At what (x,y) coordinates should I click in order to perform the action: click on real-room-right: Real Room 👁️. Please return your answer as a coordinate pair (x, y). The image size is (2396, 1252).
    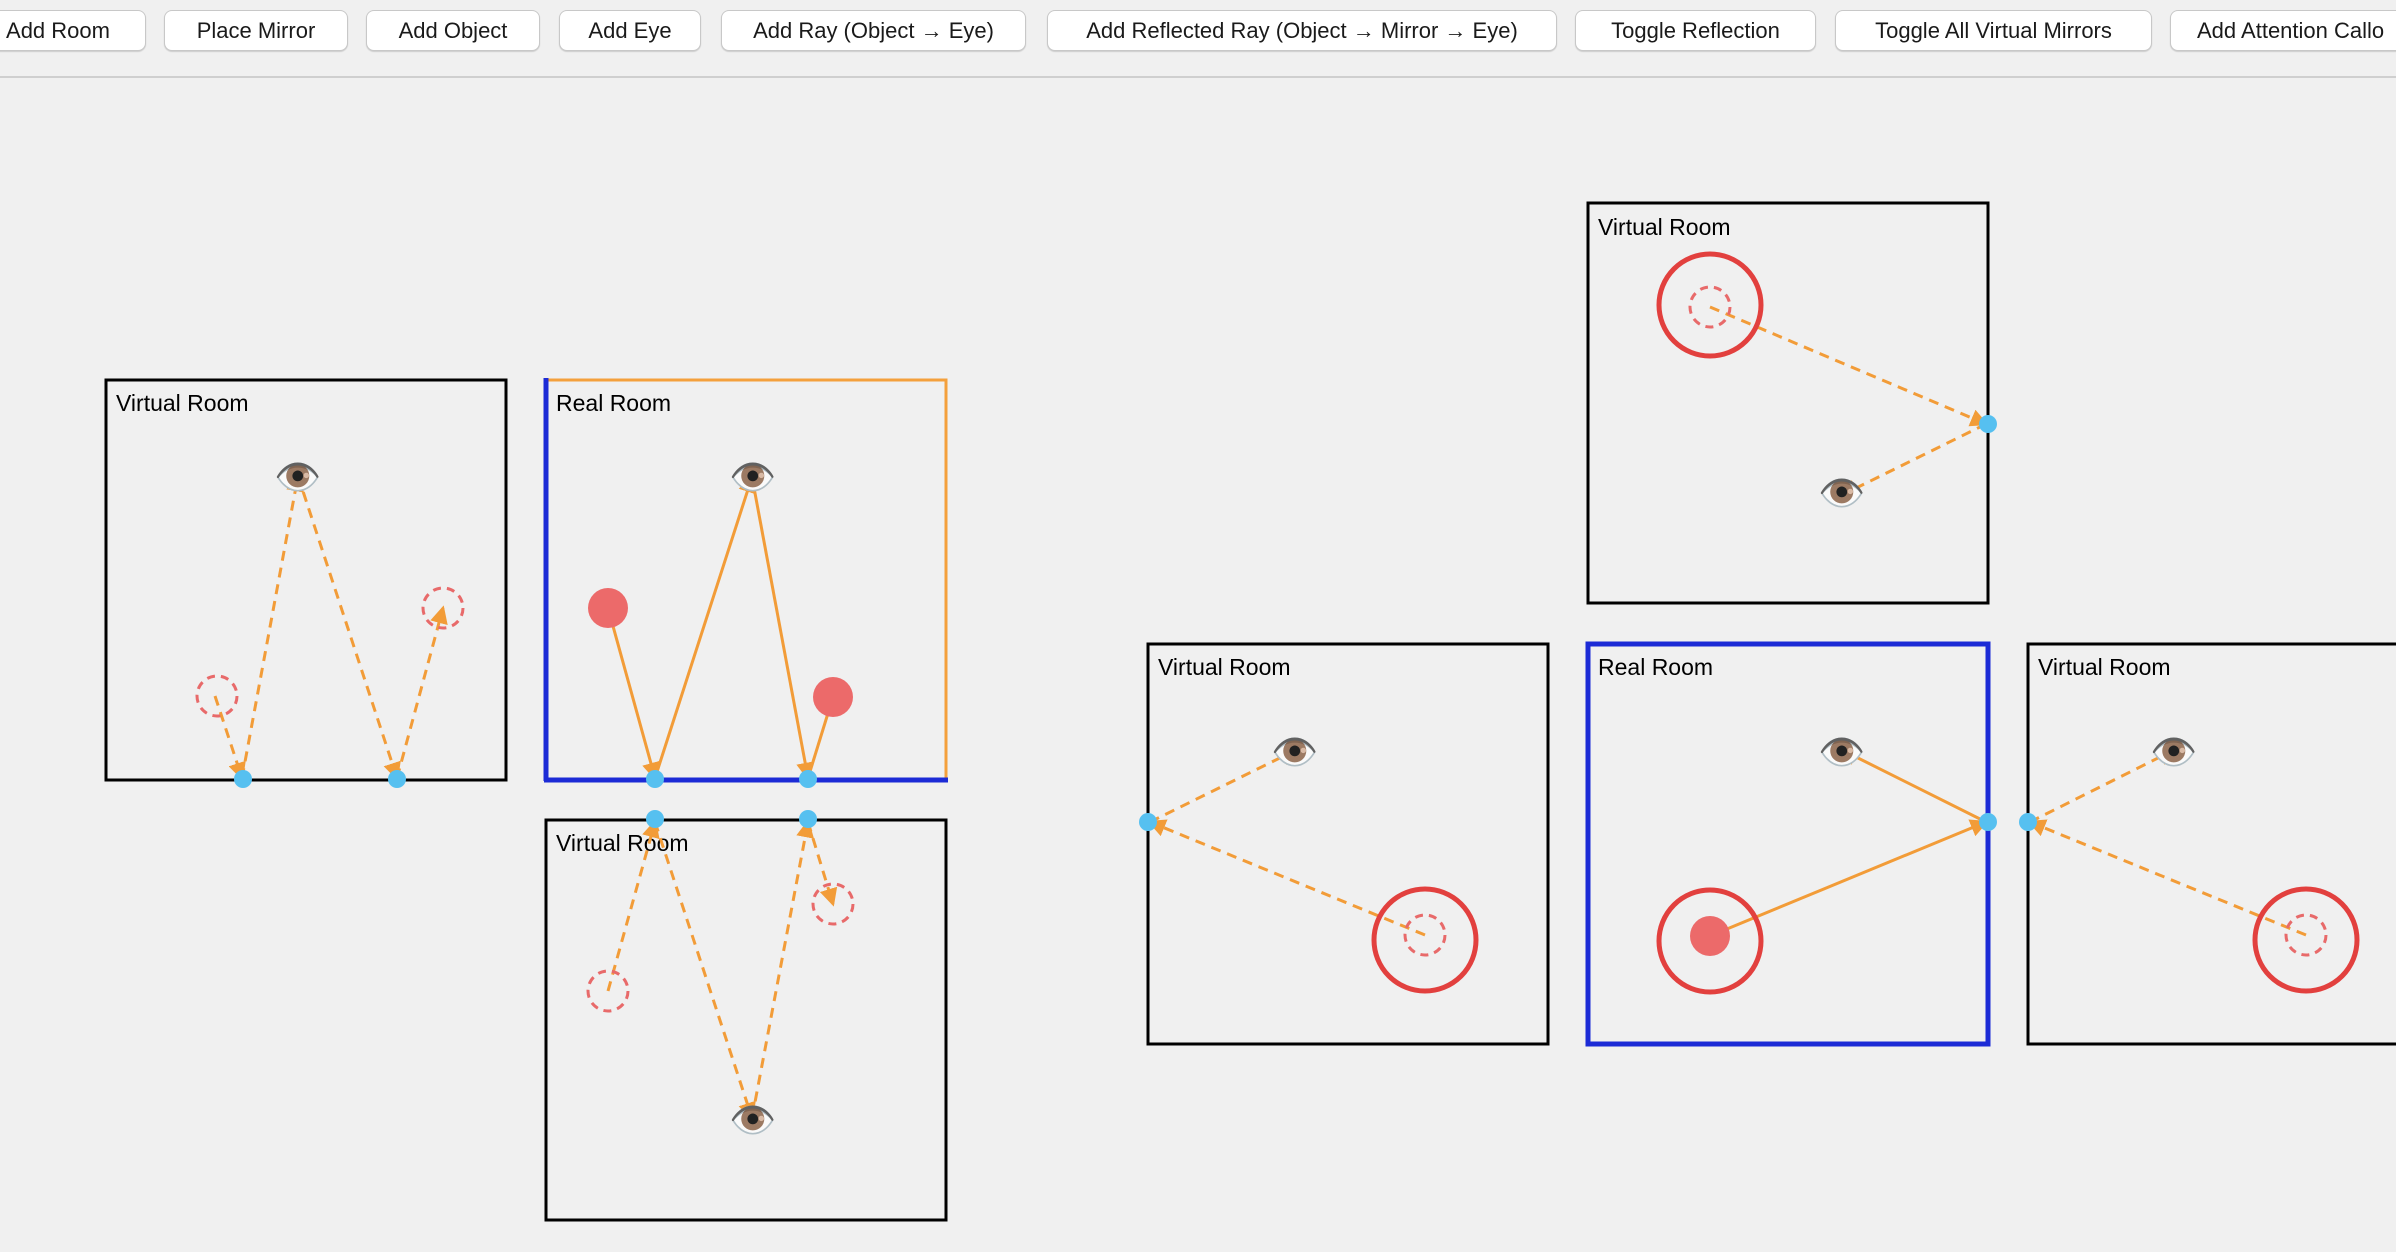
    Looking at the image, I should click on (1791, 844).